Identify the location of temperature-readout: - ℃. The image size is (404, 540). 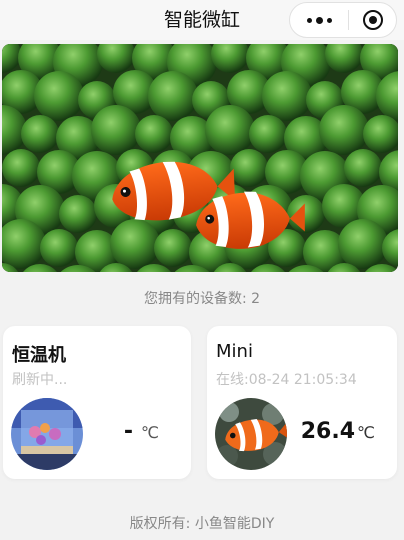
(141, 431).